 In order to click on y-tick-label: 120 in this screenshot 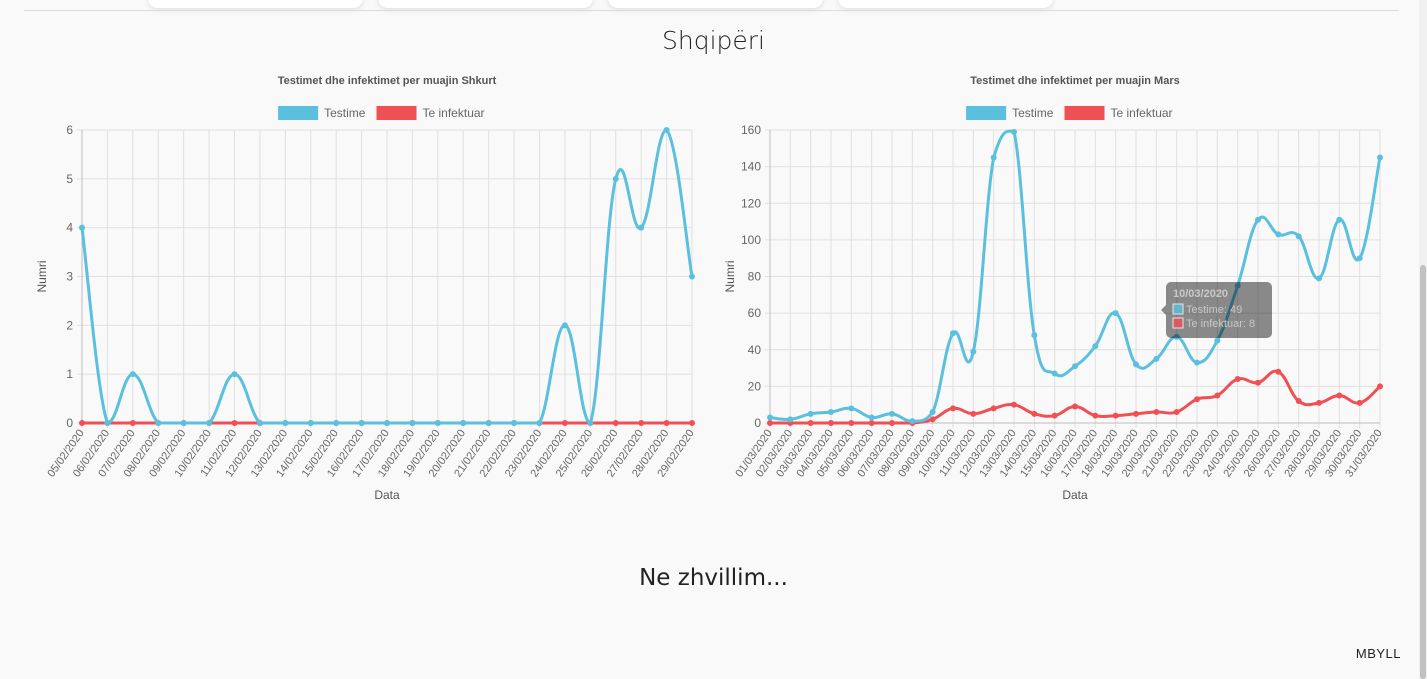, I will do `click(751, 203)`.